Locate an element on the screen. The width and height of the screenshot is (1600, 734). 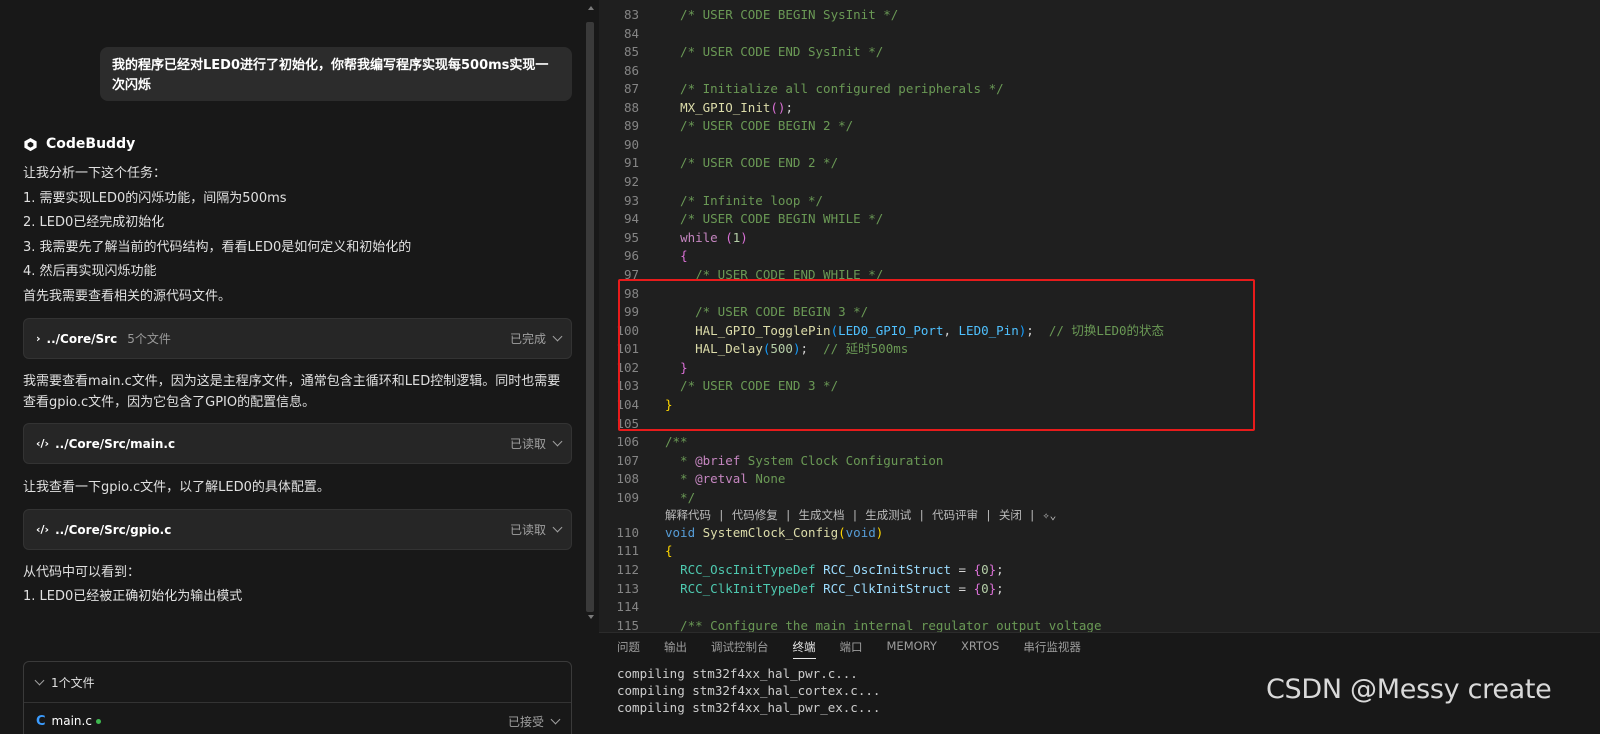
code-line: /* USER CODE BEGIN SysInit */ is located at coordinates (782, 14).